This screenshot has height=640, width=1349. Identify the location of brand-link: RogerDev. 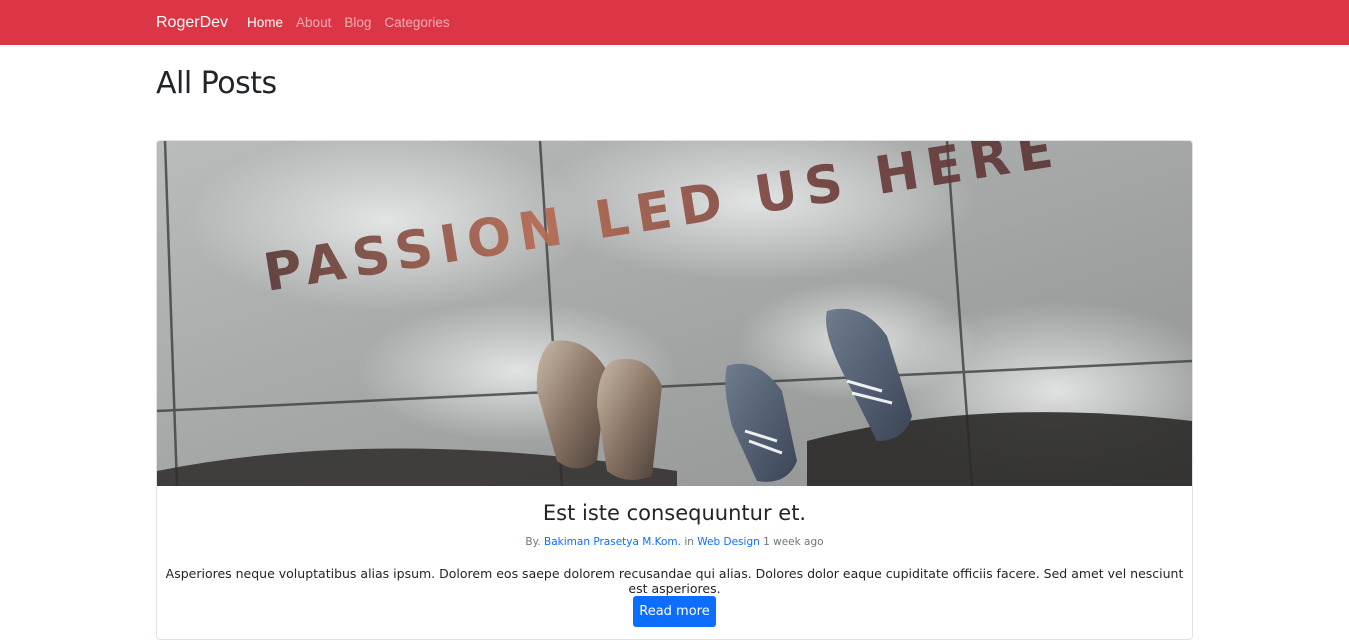
(192, 23).